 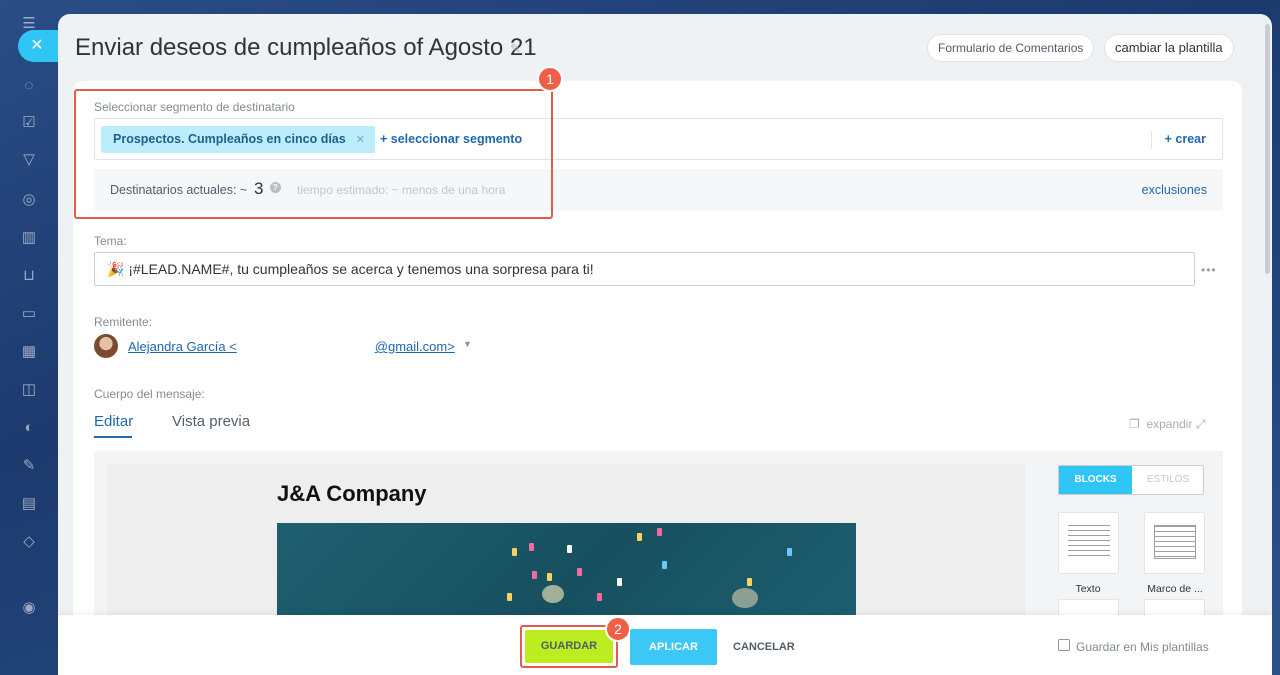 I want to click on sender-email-domain: @gmail.com>, so click(x=414, y=346).